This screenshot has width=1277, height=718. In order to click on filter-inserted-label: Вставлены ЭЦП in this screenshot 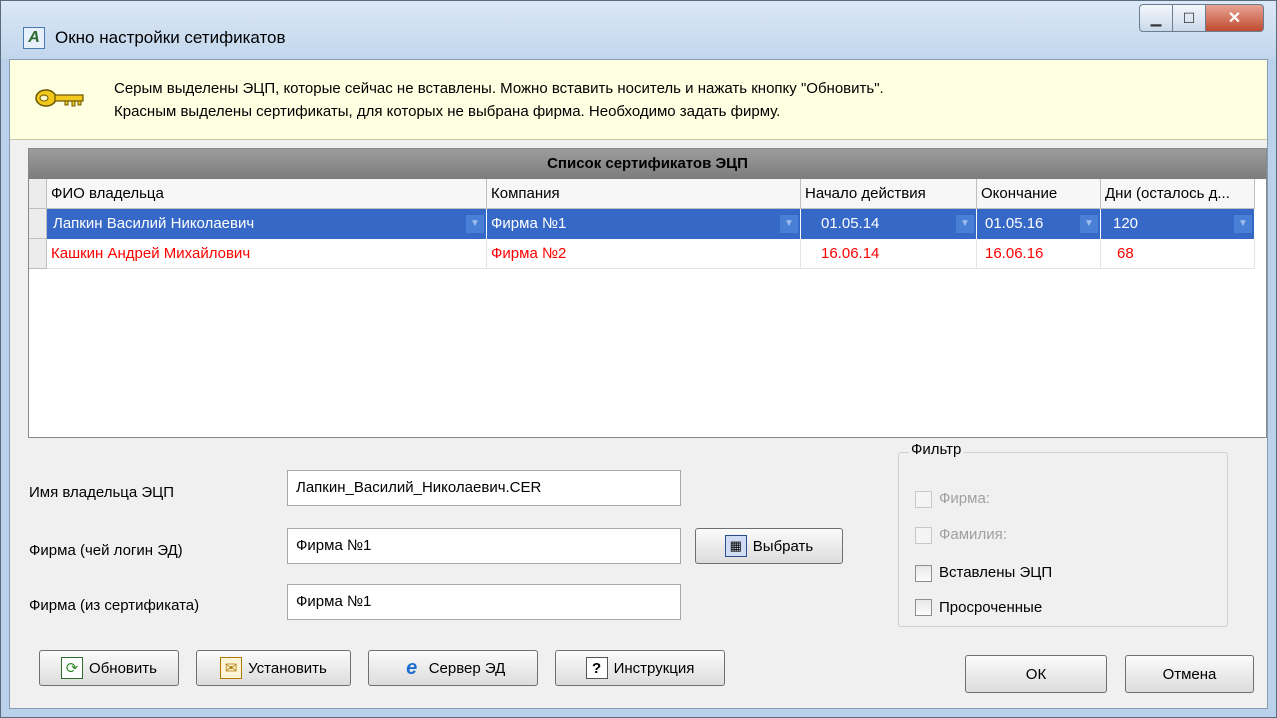, I will do `click(996, 572)`.